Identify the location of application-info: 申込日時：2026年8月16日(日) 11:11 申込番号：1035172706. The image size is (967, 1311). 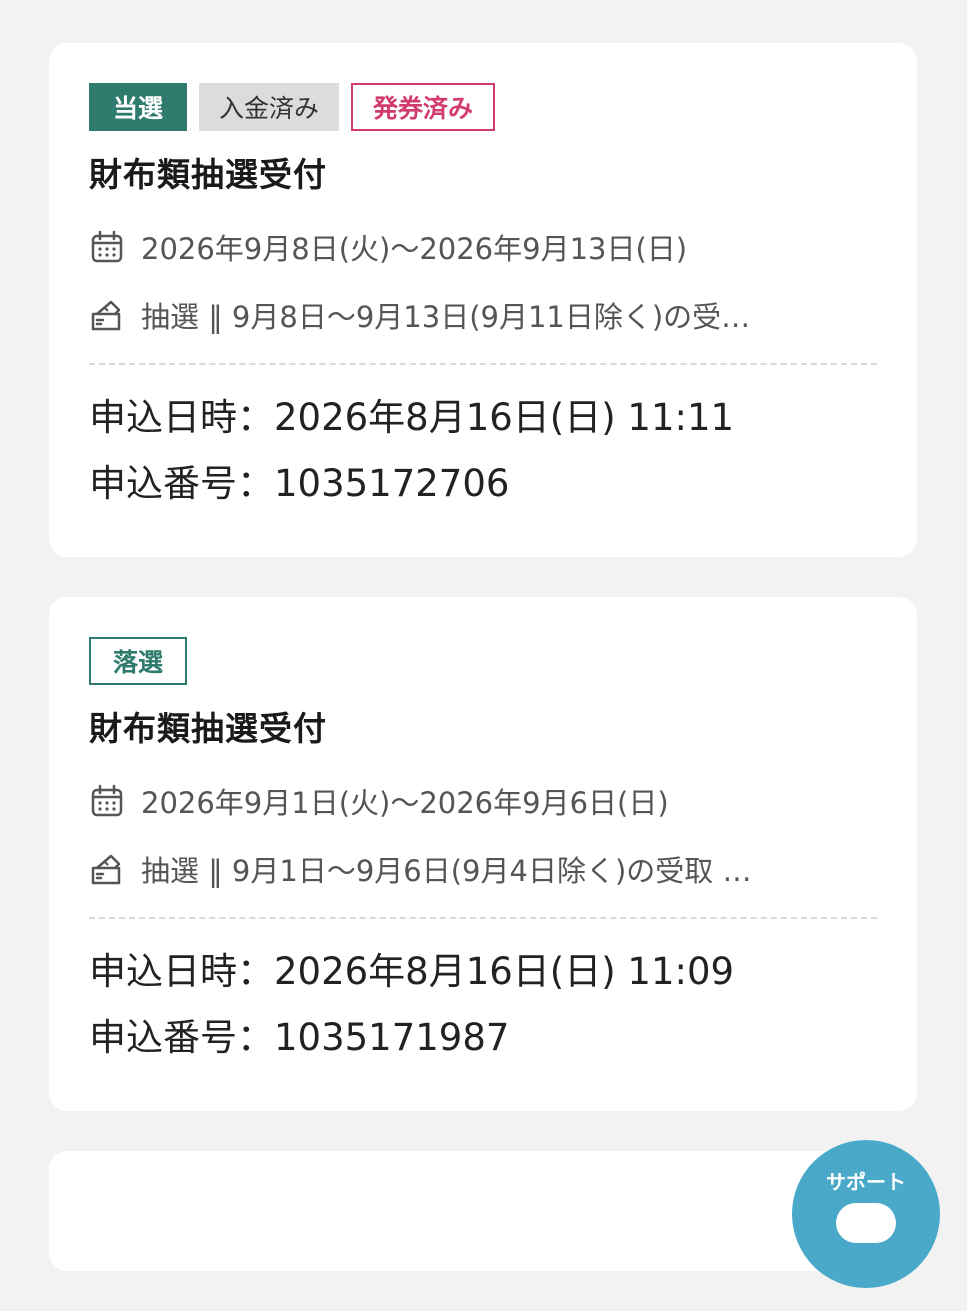
(483, 451).